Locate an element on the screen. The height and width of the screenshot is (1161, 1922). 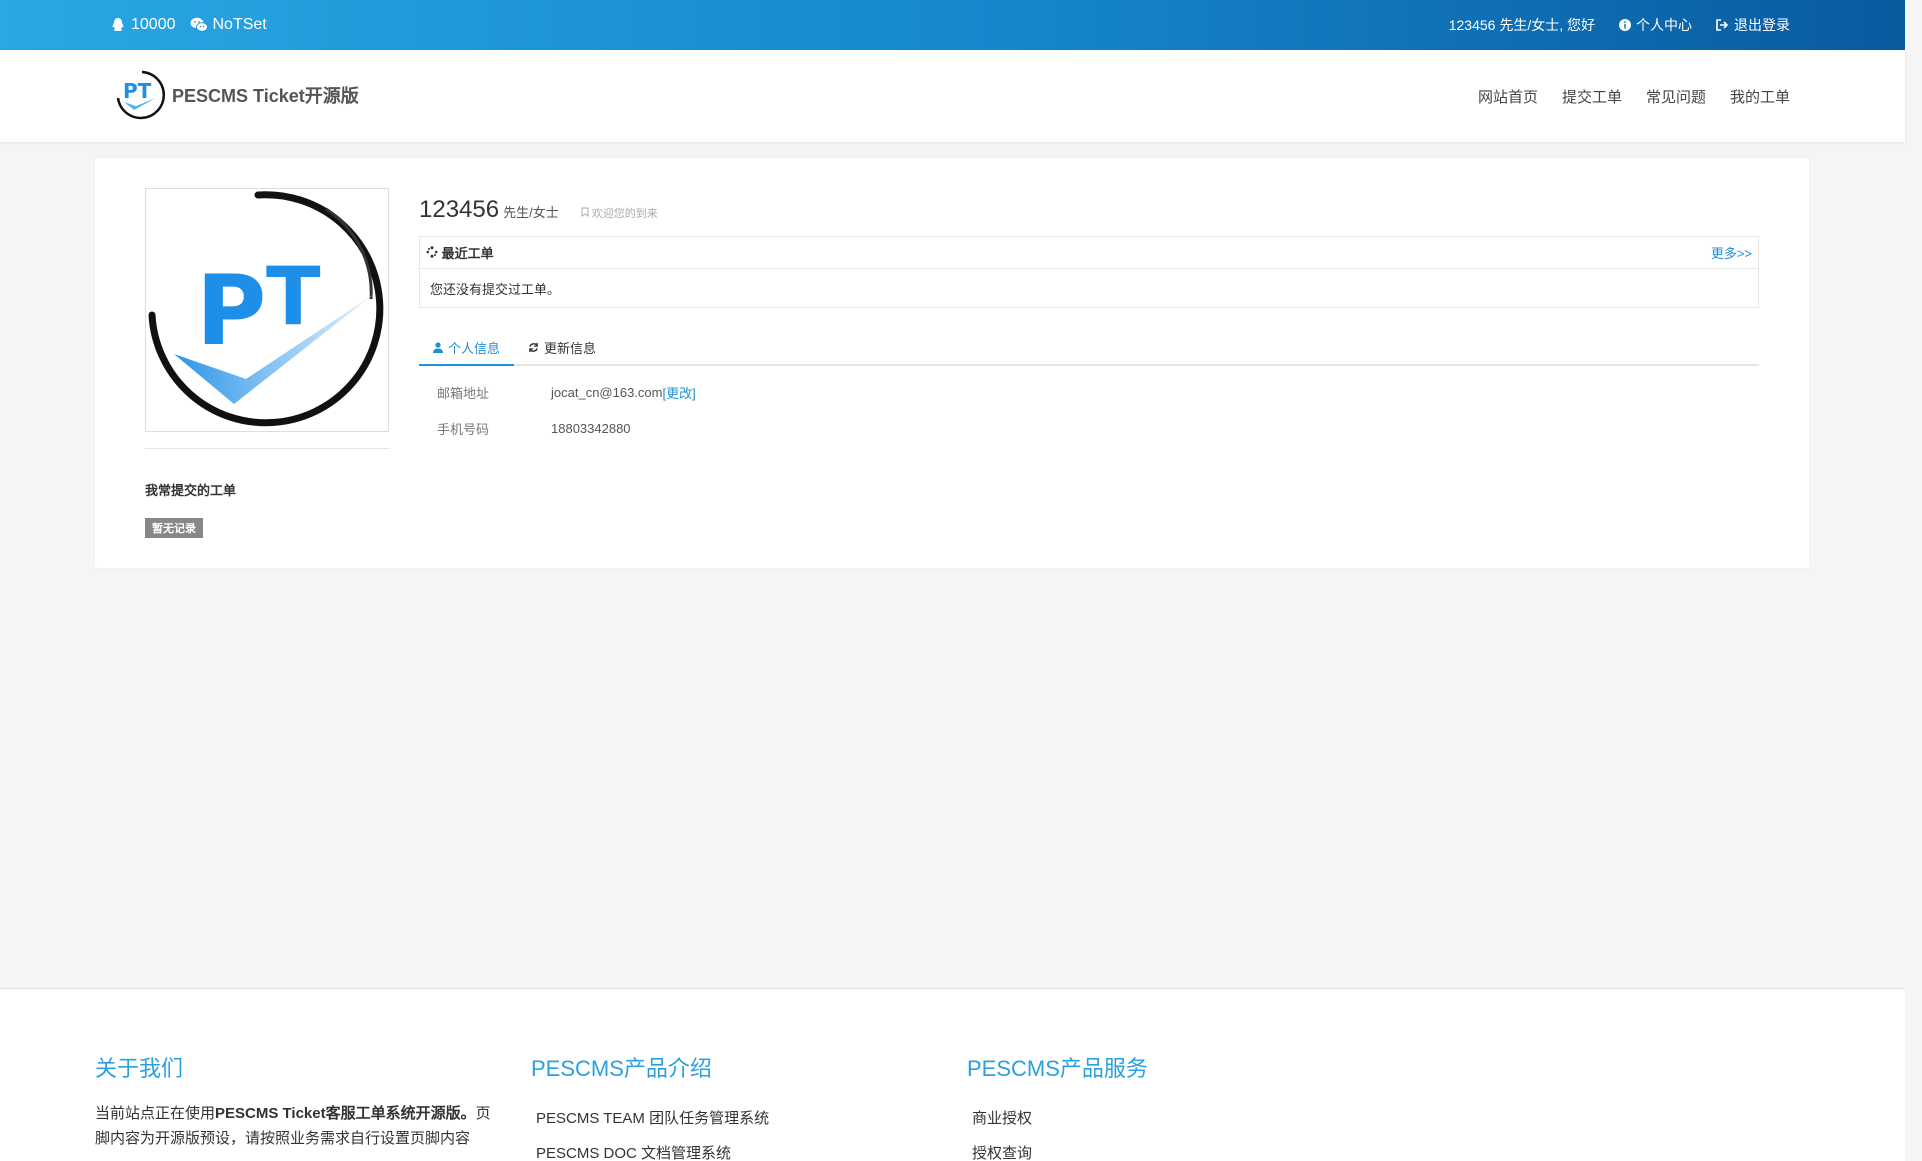
footer-about-prefix: 当前站点正在使用 is located at coordinates (155, 1113).